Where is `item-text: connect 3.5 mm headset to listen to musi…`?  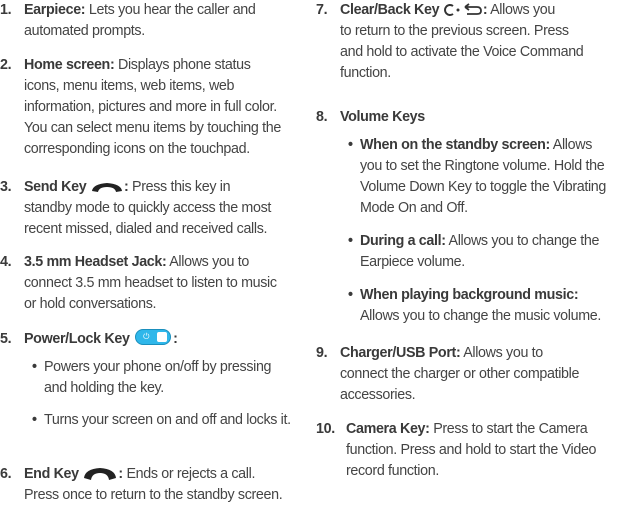
item-text: connect 3.5 mm headset to listen to musi… is located at coordinates (150, 283).